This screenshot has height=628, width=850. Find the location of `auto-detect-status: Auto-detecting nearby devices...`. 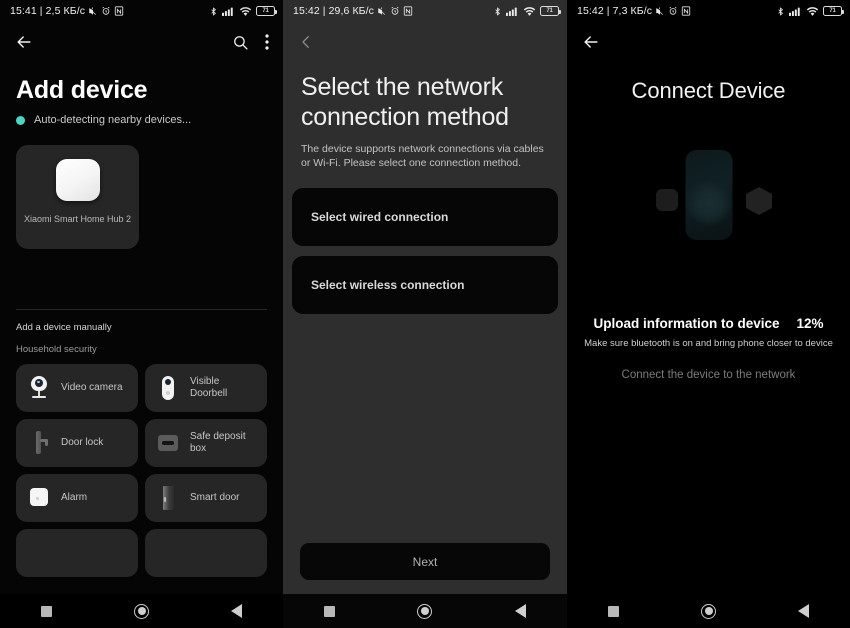

auto-detect-status: Auto-detecting nearby devices... is located at coordinates (141, 115).